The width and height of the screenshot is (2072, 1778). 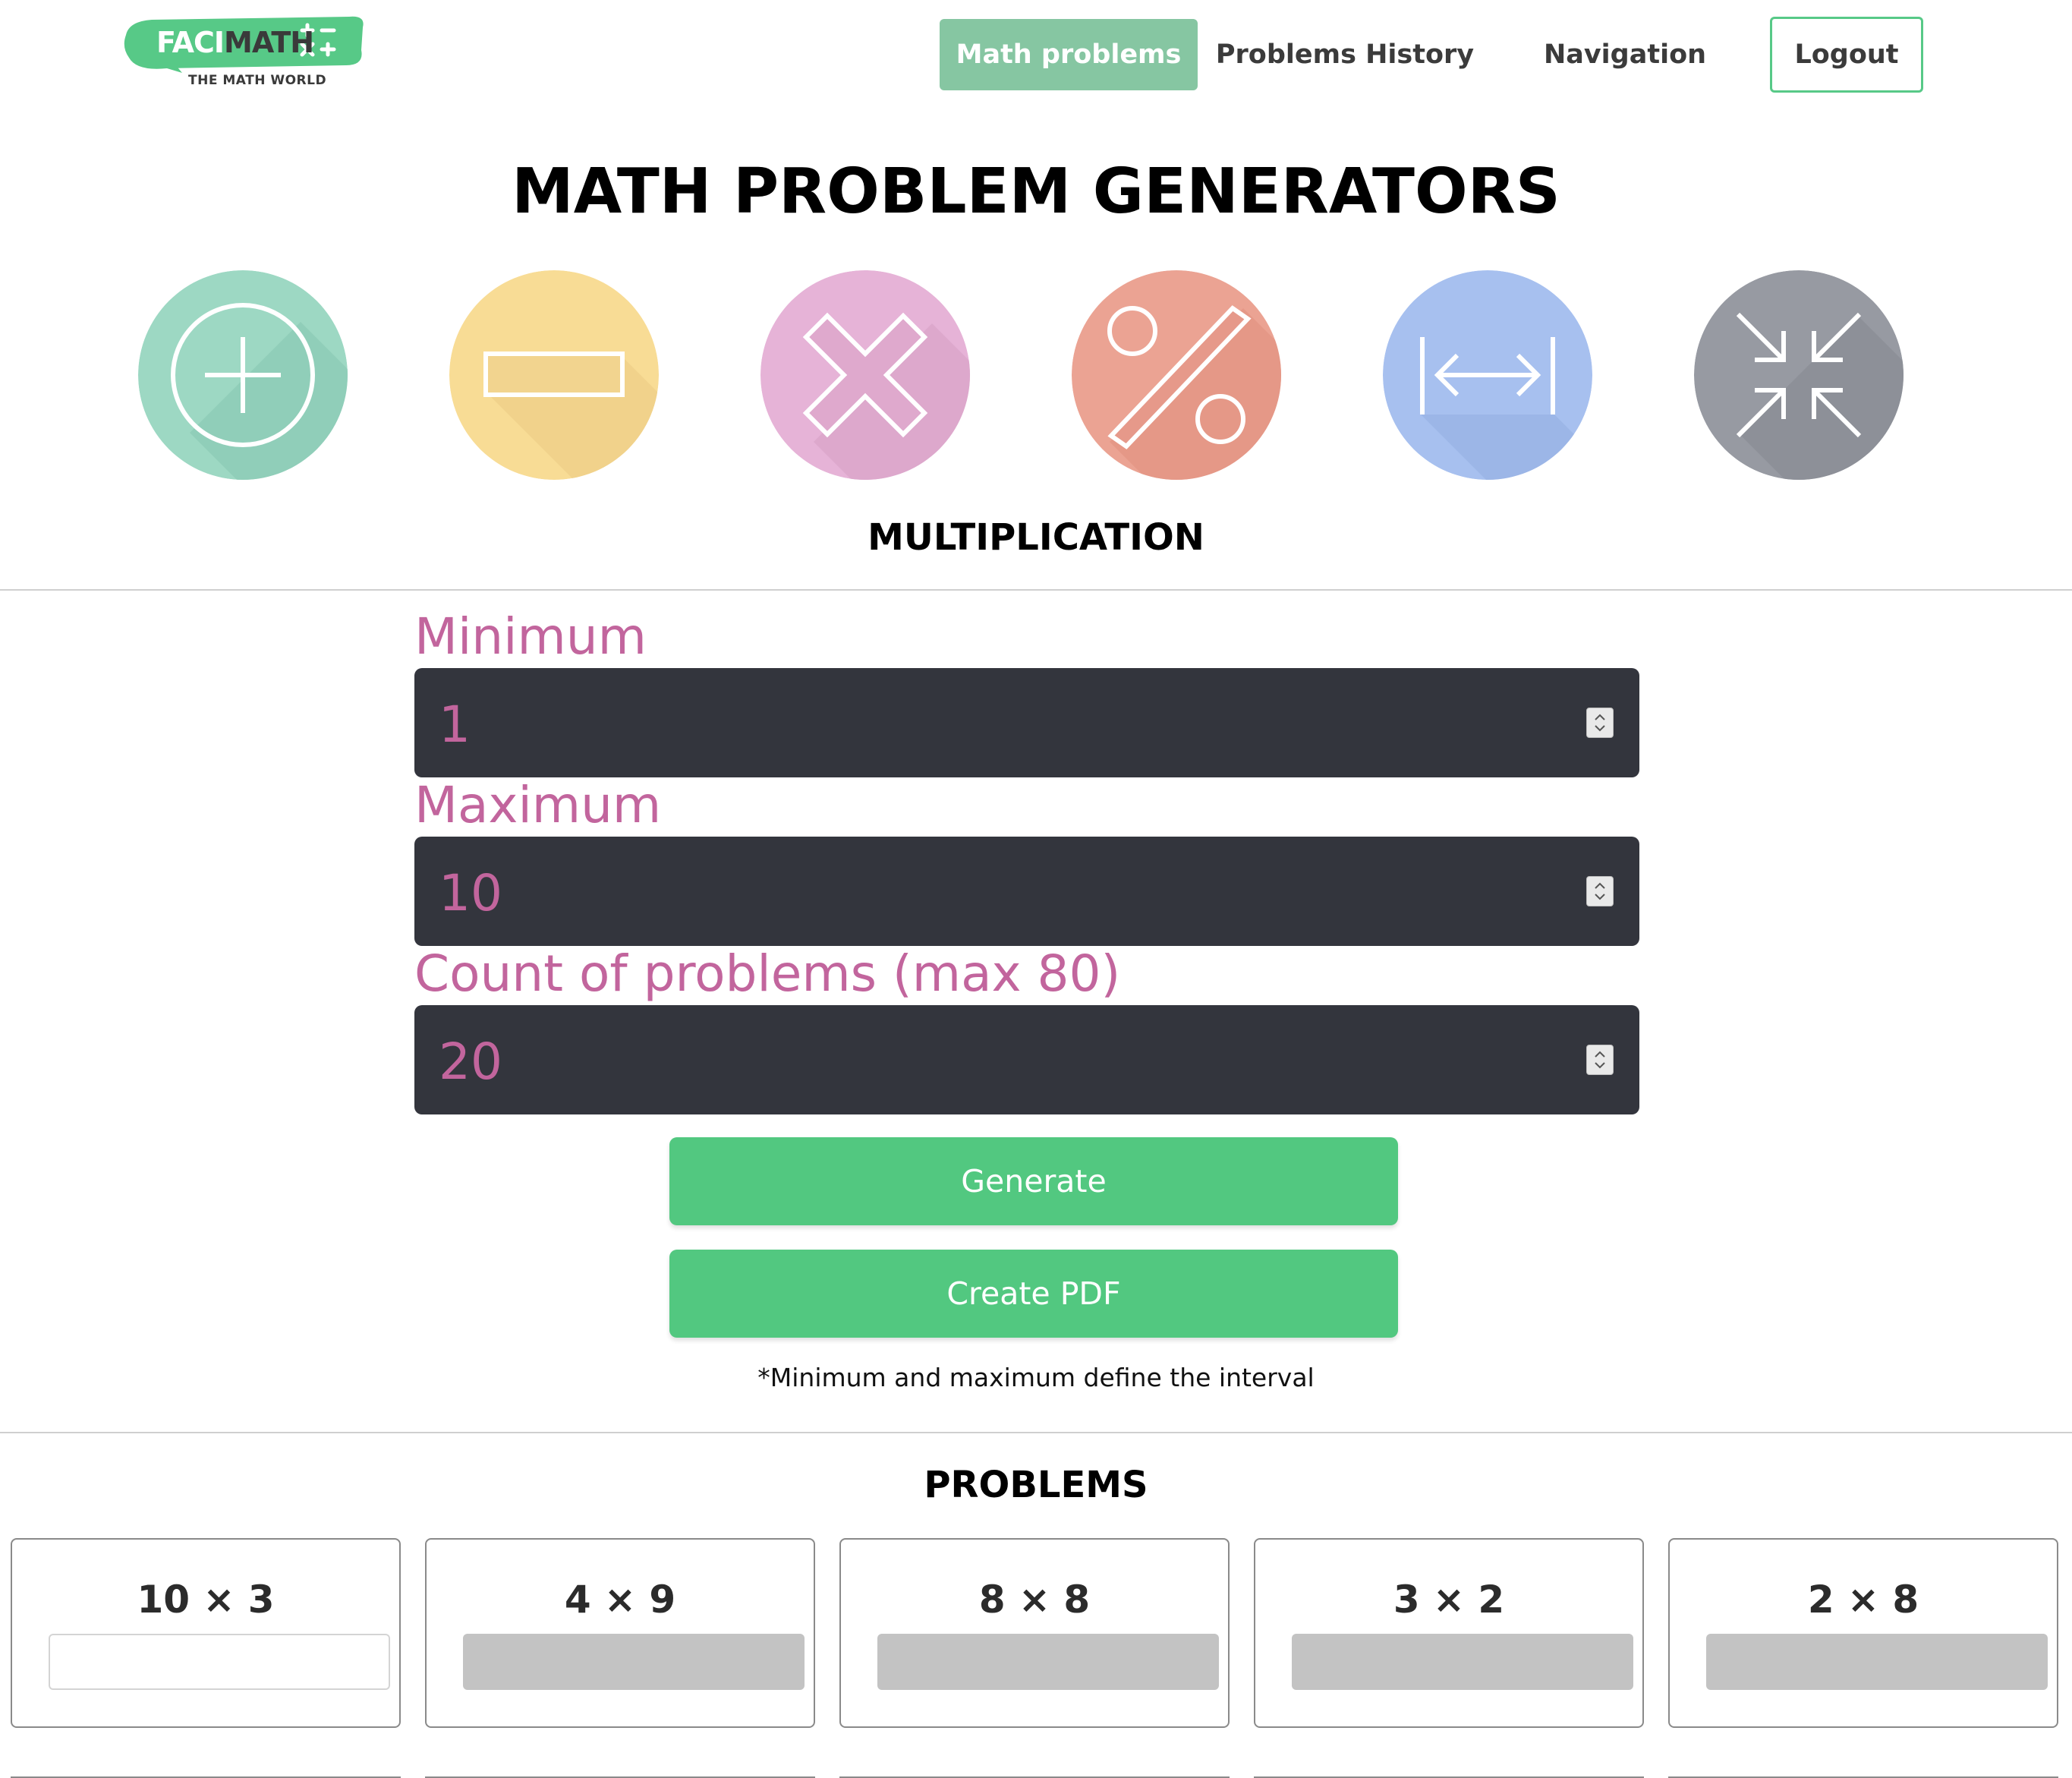 I want to click on problem-expression: 10 × 3, so click(x=206, y=1600).